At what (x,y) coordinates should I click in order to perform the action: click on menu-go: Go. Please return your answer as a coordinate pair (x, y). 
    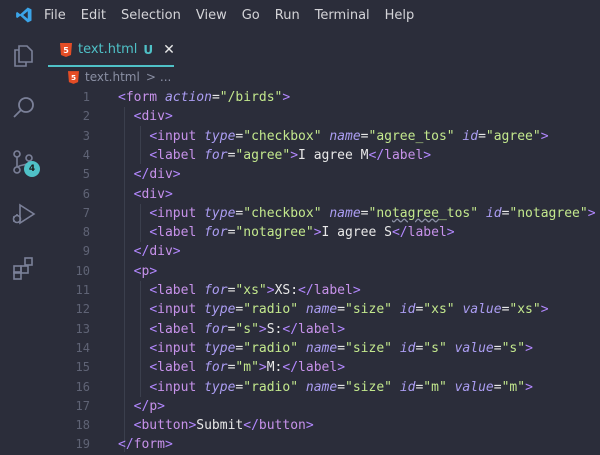
    Looking at the image, I should click on (251, 15).